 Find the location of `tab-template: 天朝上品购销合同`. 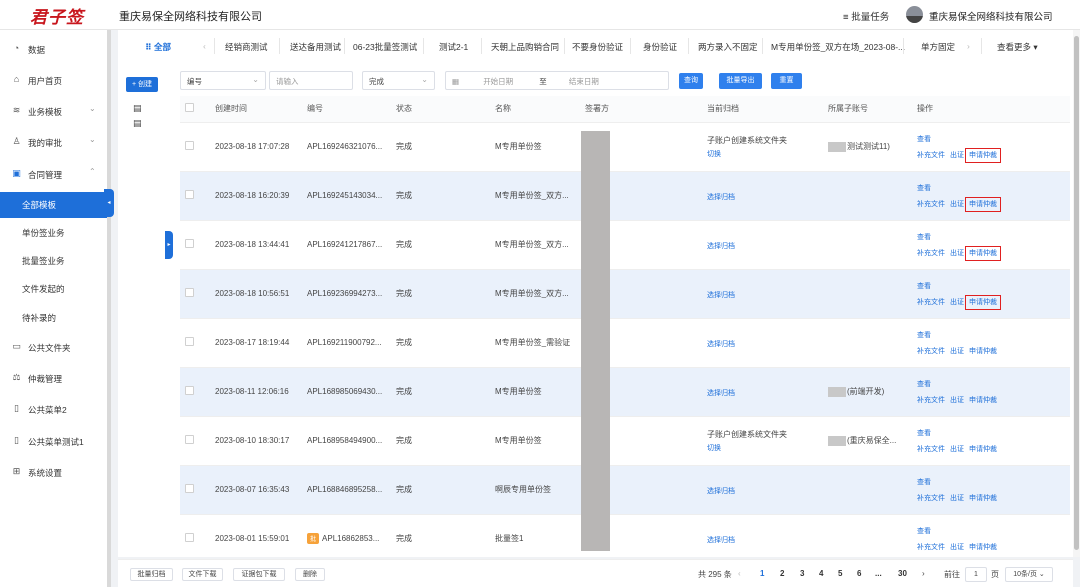

tab-template: 天朝上品购销合同 is located at coordinates (525, 47).